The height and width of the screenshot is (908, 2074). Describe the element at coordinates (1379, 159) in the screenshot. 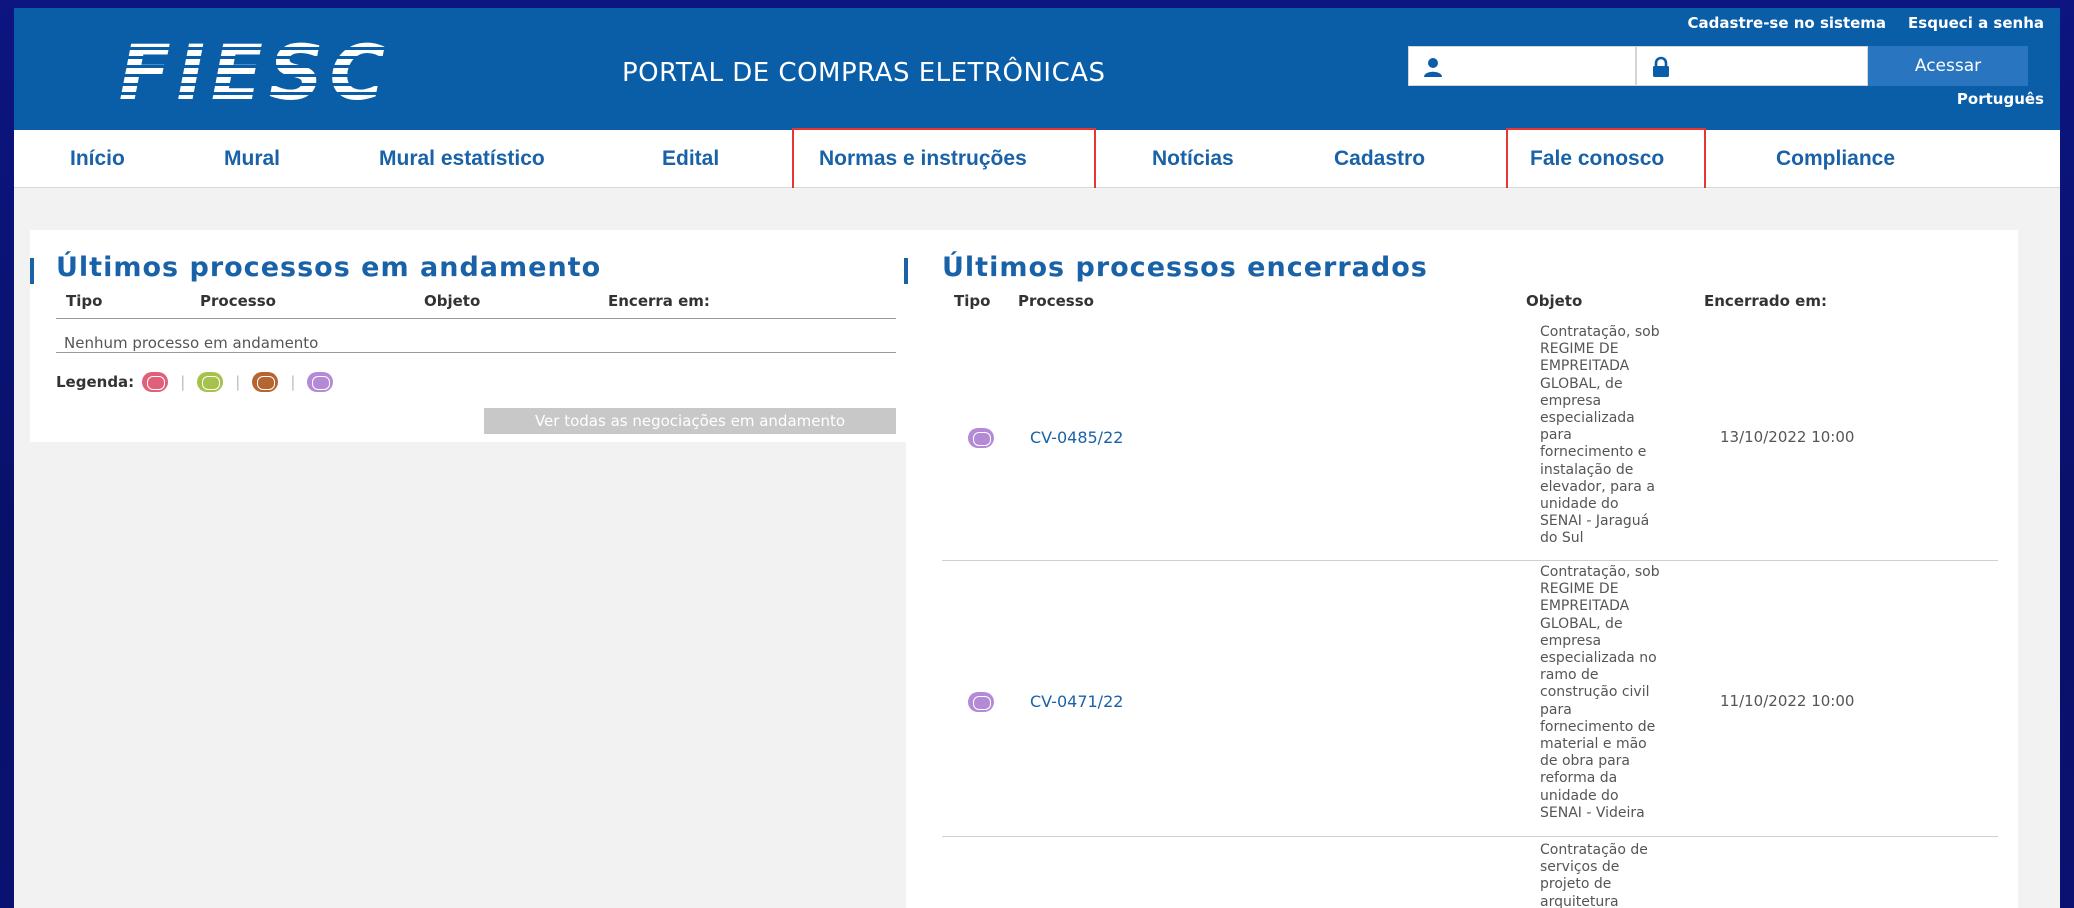

I see `nav-item-cadastro: Cadastro` at that location.